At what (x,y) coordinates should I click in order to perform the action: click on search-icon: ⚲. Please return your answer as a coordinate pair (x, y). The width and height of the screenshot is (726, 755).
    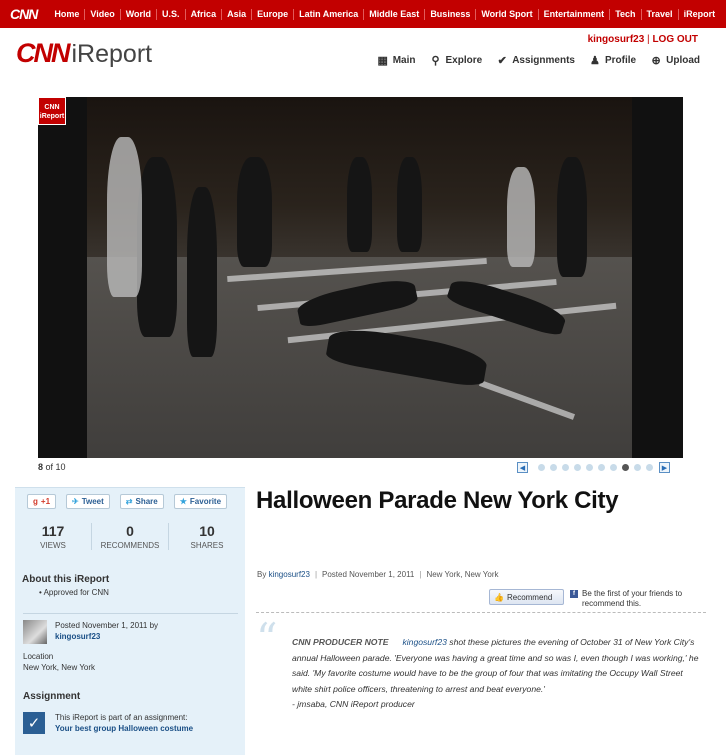
    Looking at the image, I should click on (435, 60).